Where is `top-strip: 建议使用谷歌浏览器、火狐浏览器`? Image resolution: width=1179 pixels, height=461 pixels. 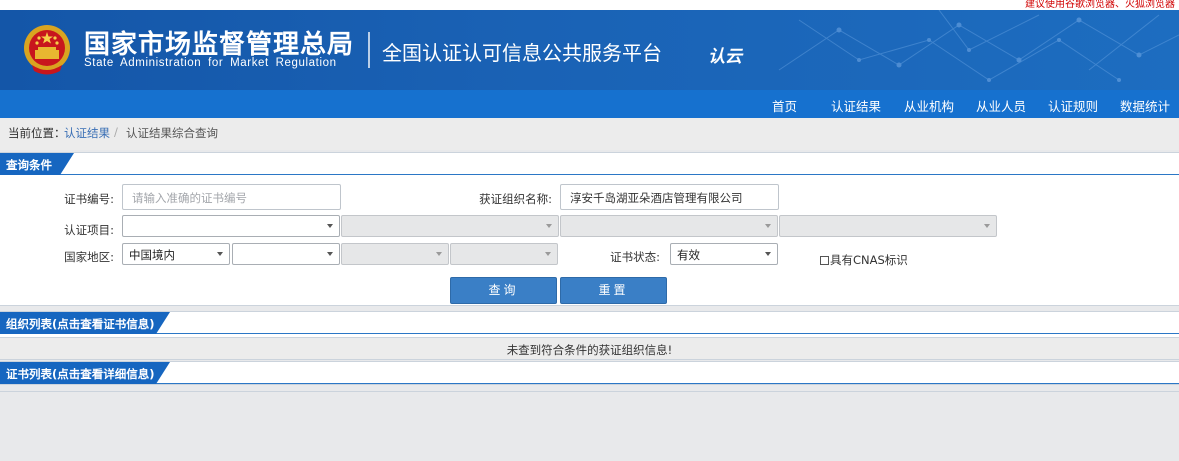 top-strip: 建议使用谷歌浏览器、火狐浏览器 is located at coordinates (589, 5).